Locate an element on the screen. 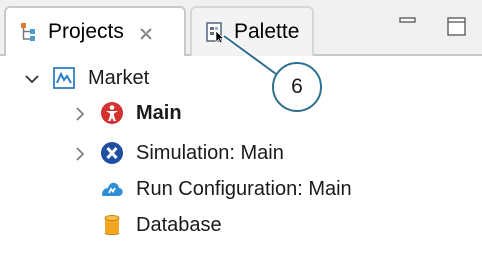  tree-item-main: Main is located at coordinates (127, 113).